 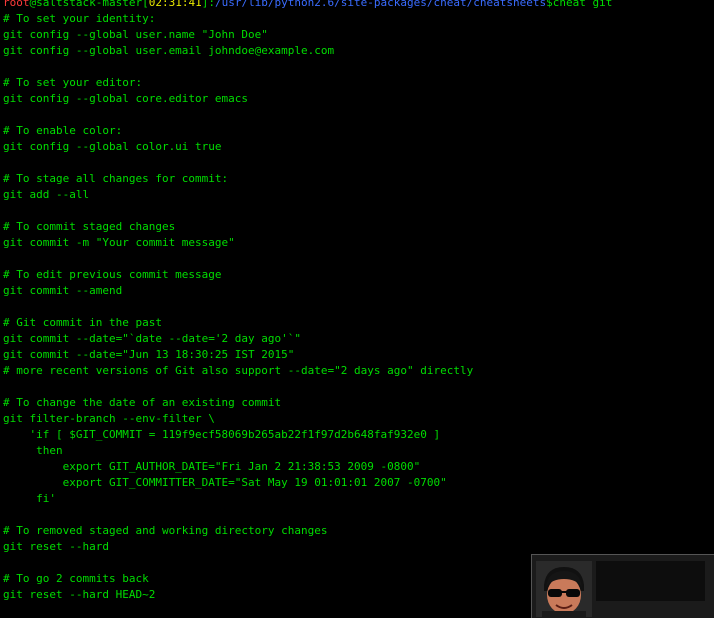 What do you see at coordinates (126, 98) in the screenshot?
I see `output-line: git config --global core.editor emacs` at bounding box center [126, 98].